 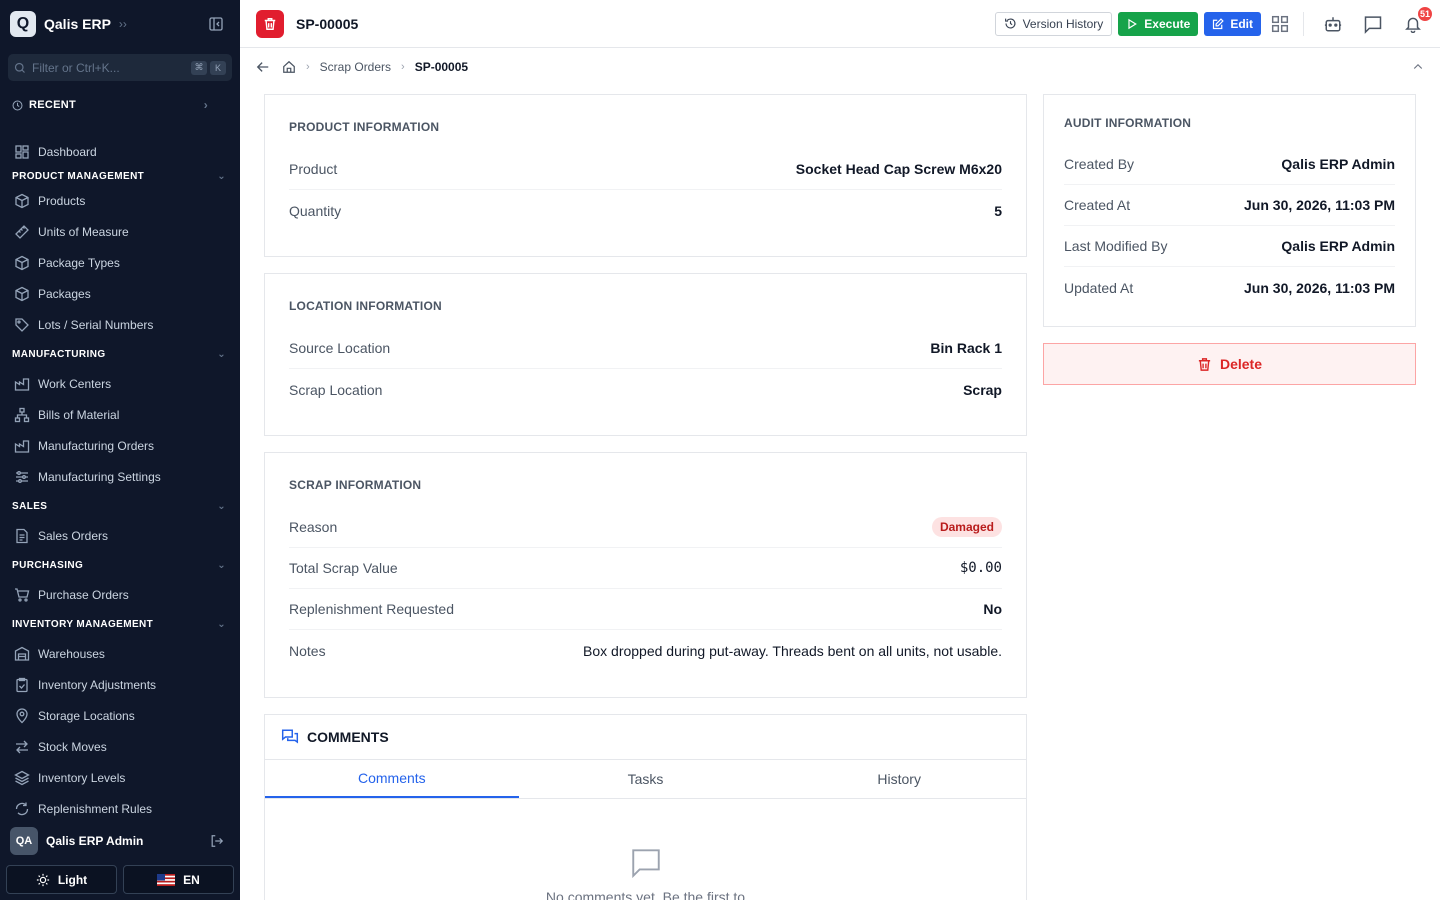 What do you see at coordinates (645, 169) in the screenshot?
I see `field-row: Product Socket Head Cap Screw M6x20` at bounding box center [645, 169].